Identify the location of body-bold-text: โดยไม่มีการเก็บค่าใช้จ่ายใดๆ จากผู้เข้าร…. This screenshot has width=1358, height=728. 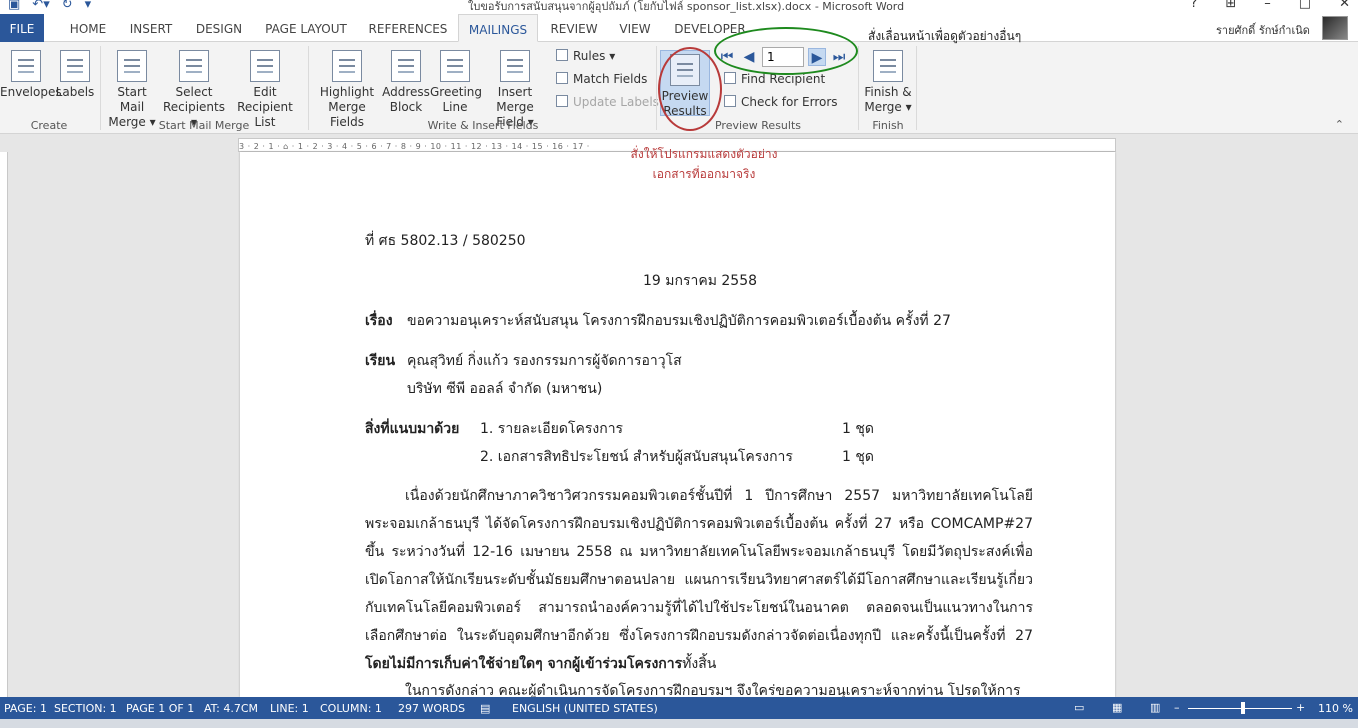
(524, 664).